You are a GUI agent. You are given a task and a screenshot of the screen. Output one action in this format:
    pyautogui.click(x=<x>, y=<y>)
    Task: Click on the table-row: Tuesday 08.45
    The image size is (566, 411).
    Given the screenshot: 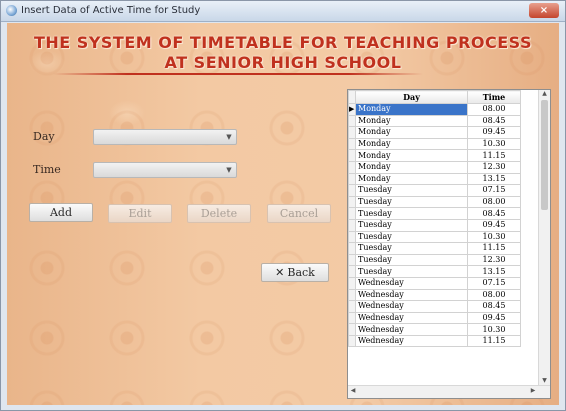 What is the action you would take?
    pyautogui.click(x=434, y=213)
    